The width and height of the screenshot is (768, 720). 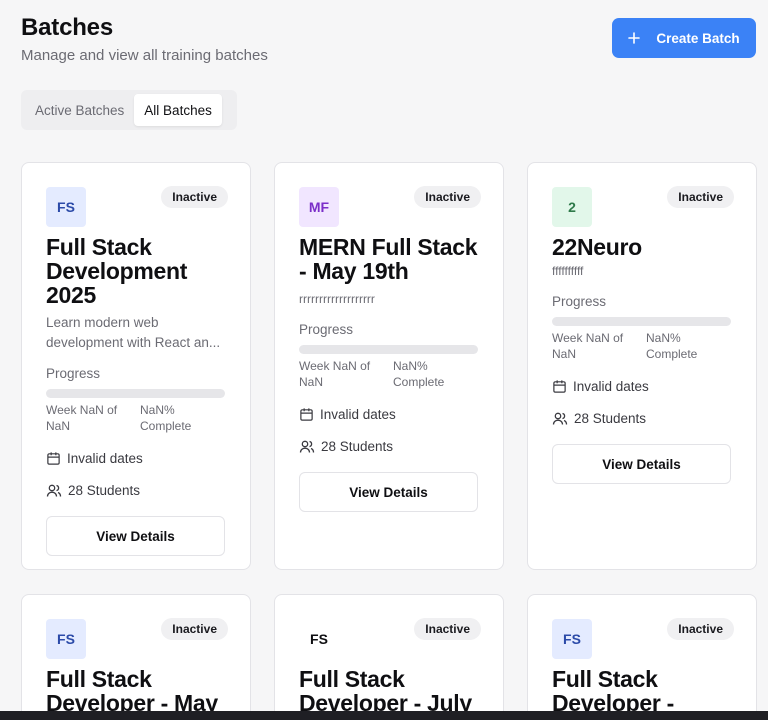 What do you see at coordinates (337, 299) in the screenshot?
I see `batch-description: rrrrrrrrrrrrrrrrrrr` at bounding box center [337, 299].